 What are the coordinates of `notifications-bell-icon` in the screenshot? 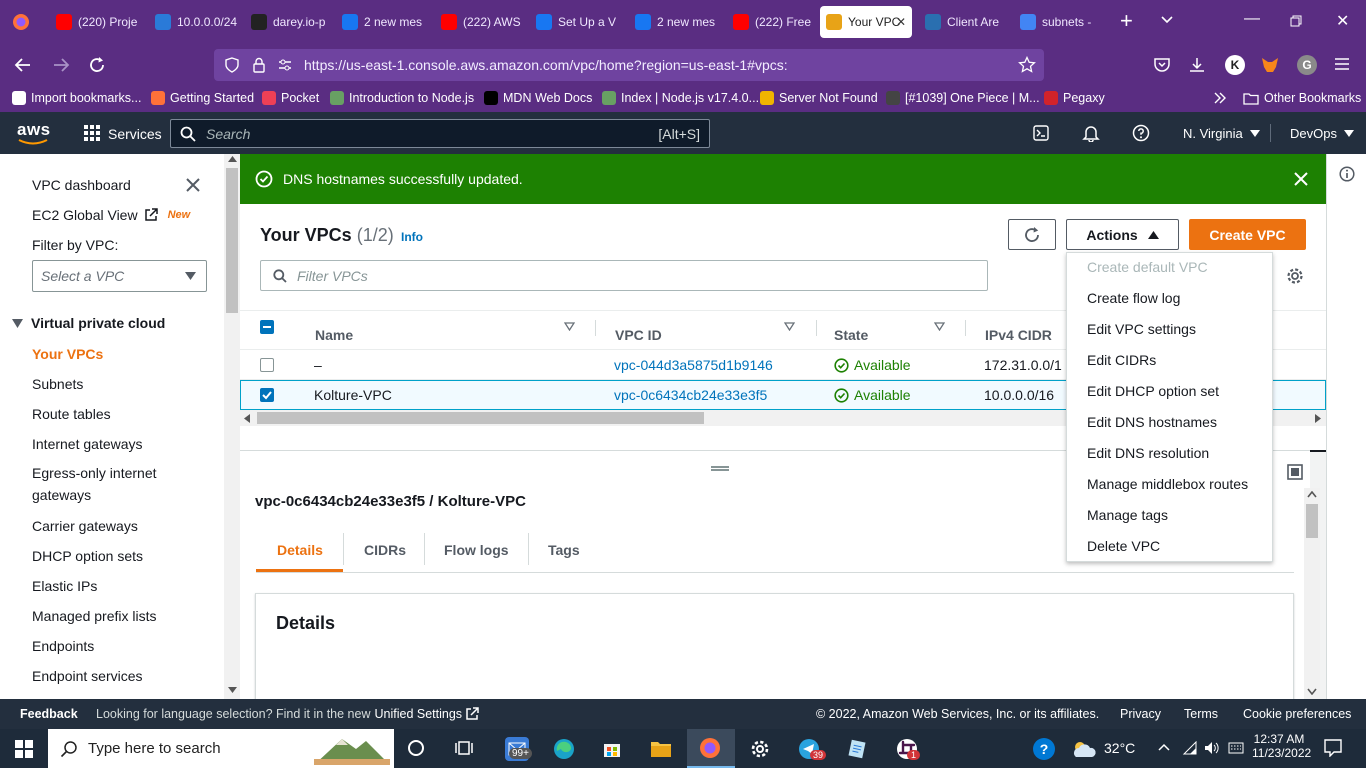 It's located at (1091, 133).